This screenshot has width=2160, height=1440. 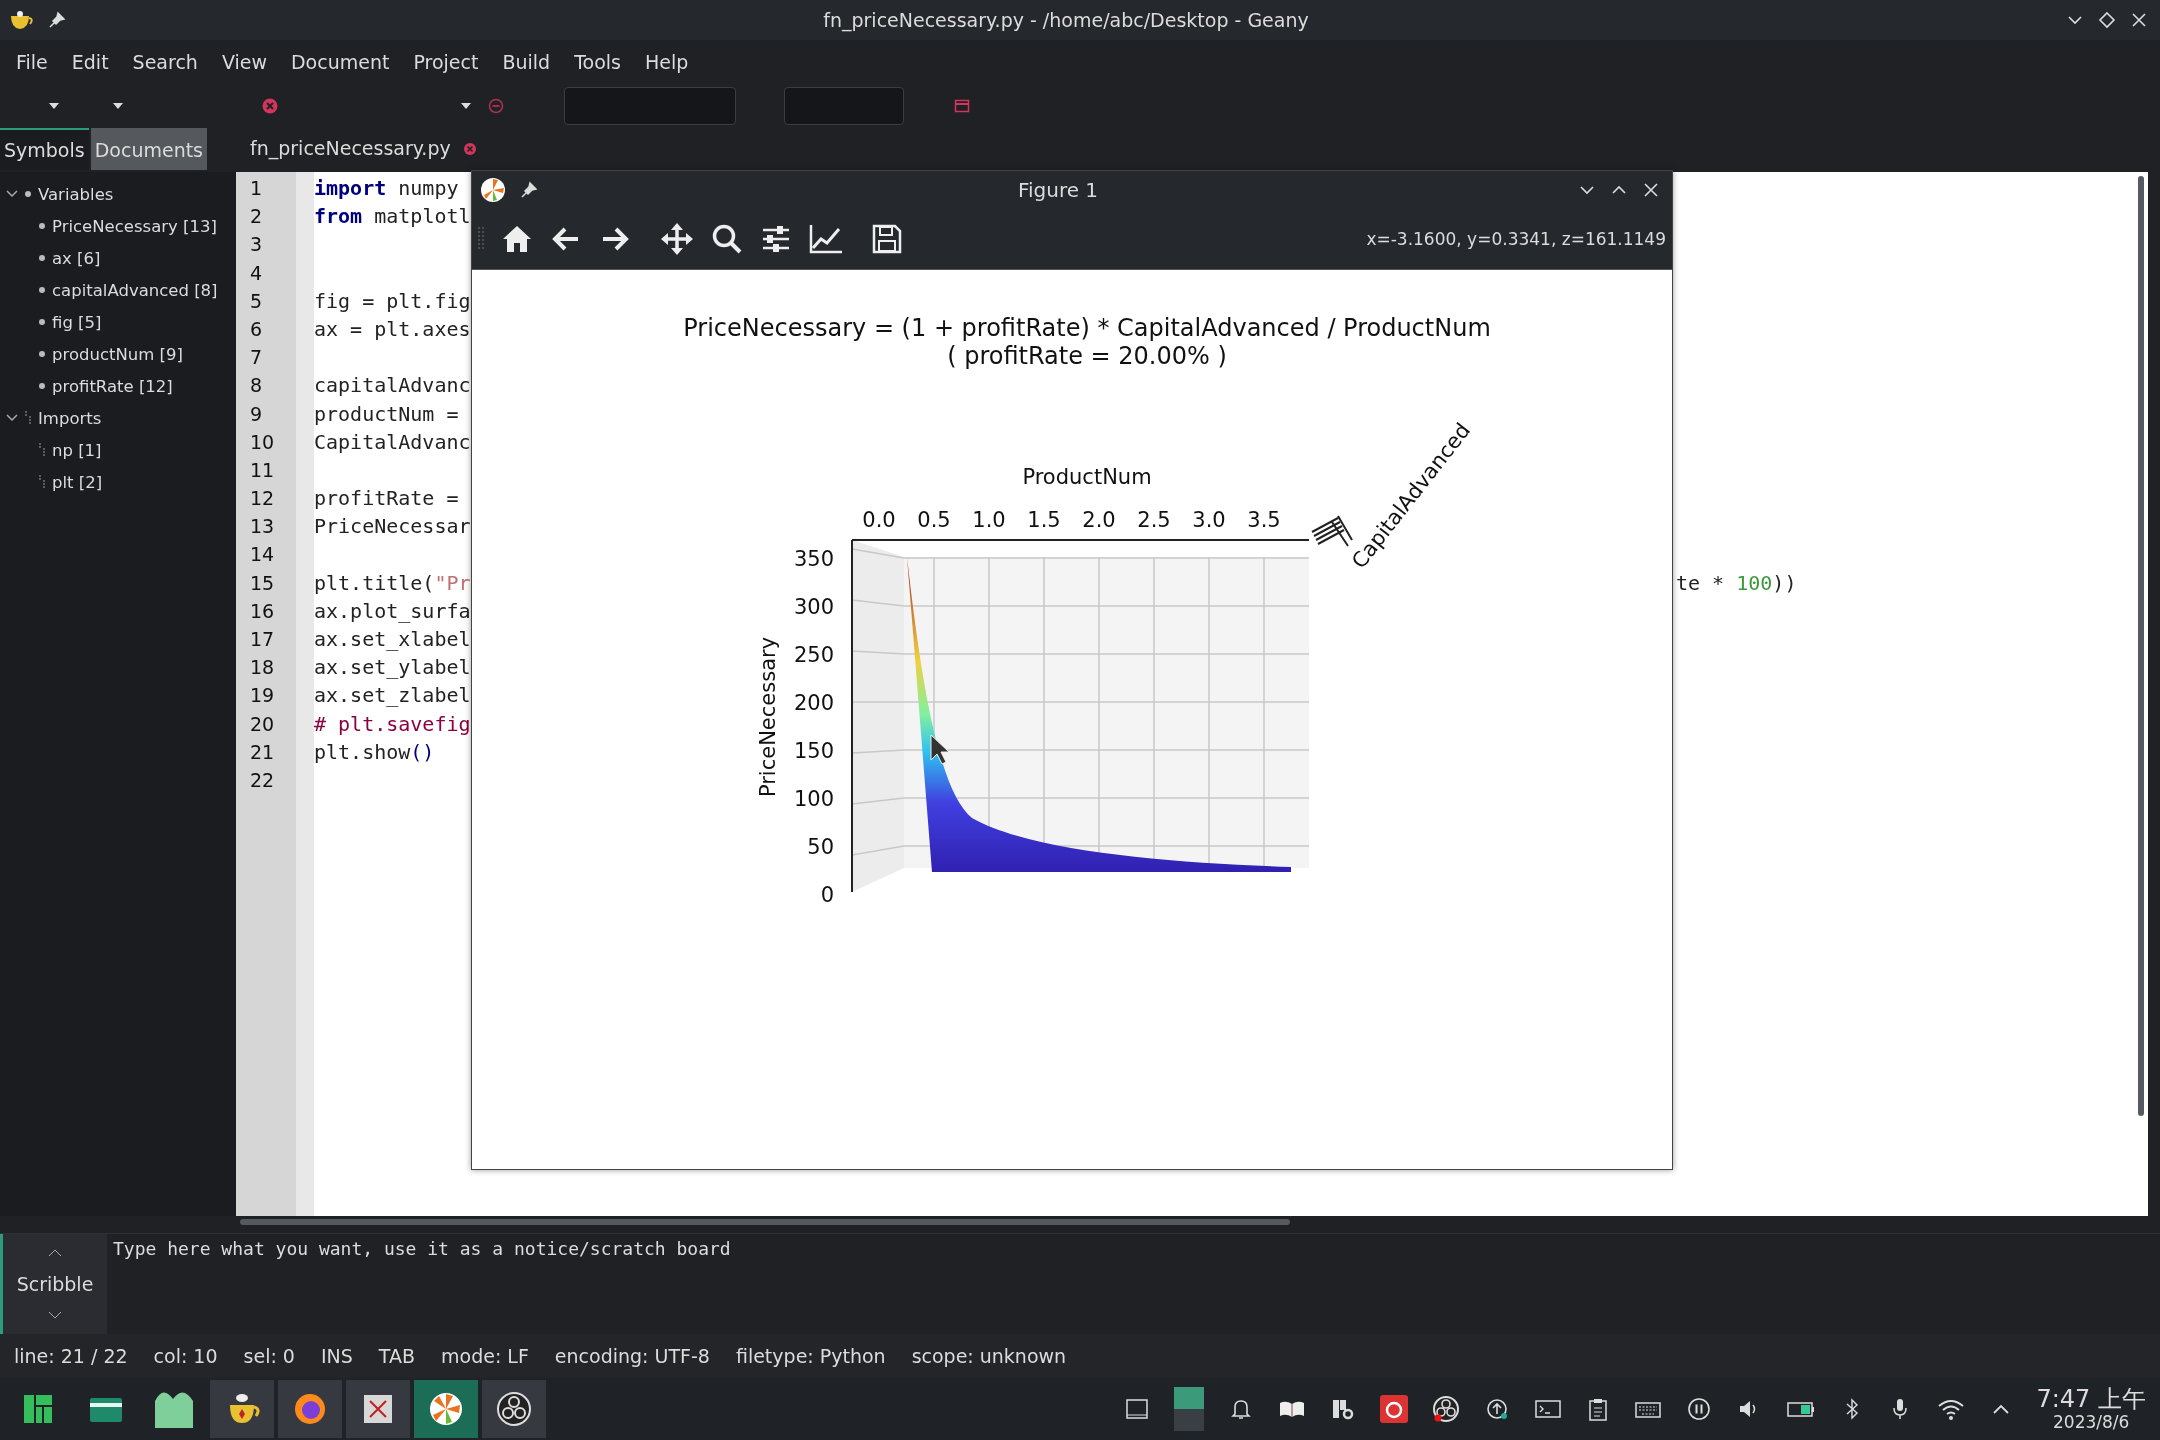 I want to click on status-item: INS, so click(x=336, y=1356).